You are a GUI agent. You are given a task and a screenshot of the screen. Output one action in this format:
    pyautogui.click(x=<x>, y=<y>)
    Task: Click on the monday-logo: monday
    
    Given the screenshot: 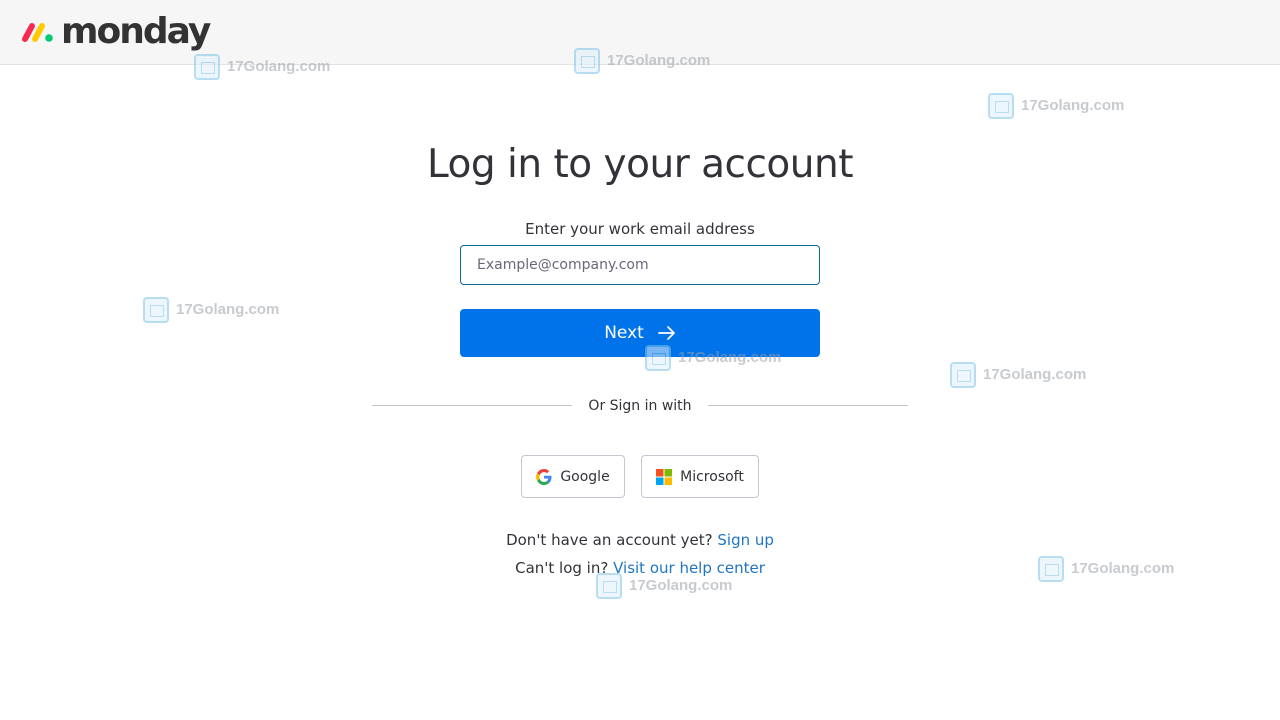 What is the action you would take?
    pyautogui.click(x=115, y=31)
    